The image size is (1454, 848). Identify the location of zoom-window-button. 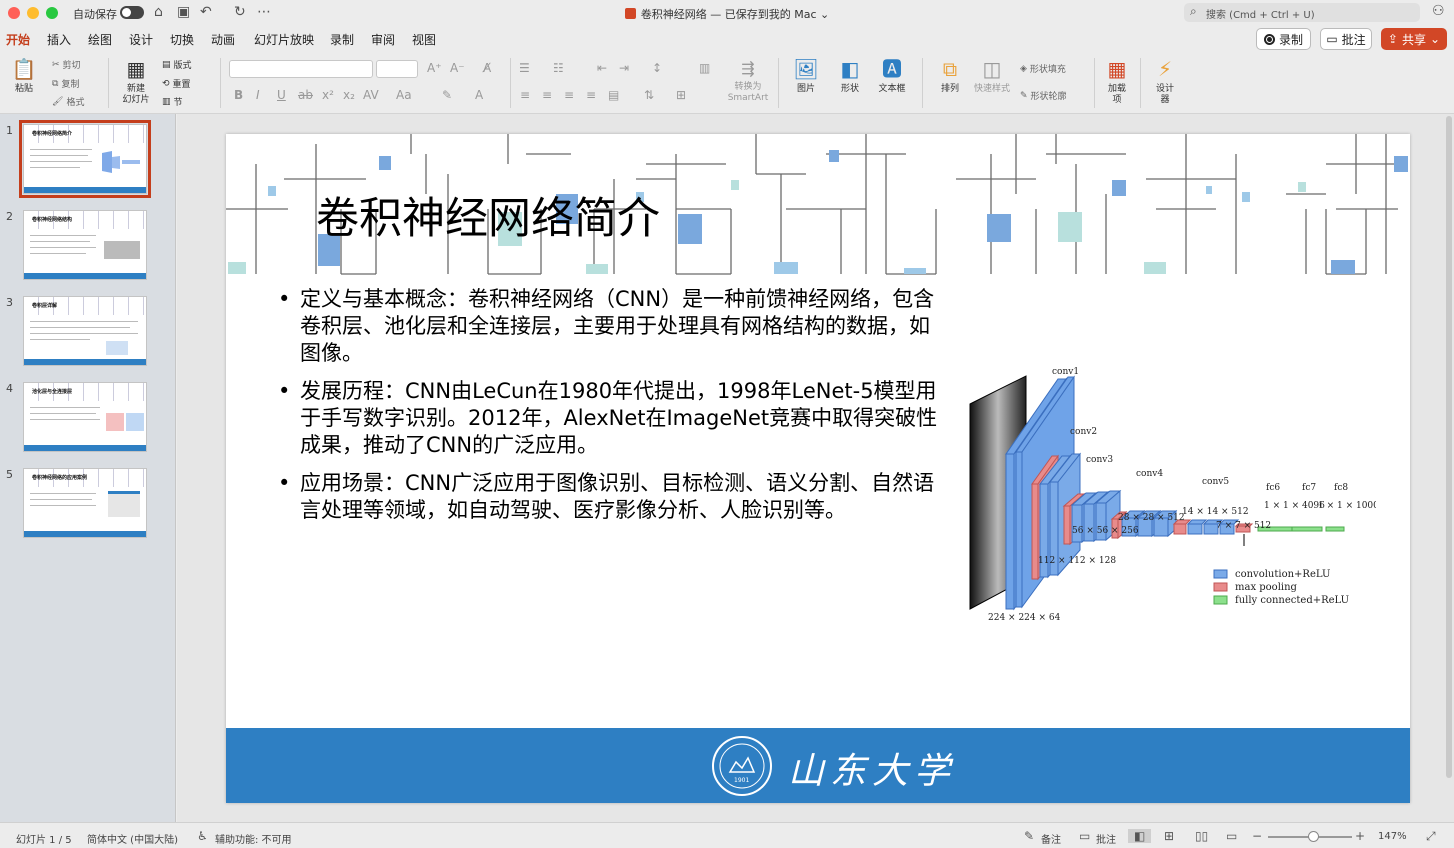
(52, 13).